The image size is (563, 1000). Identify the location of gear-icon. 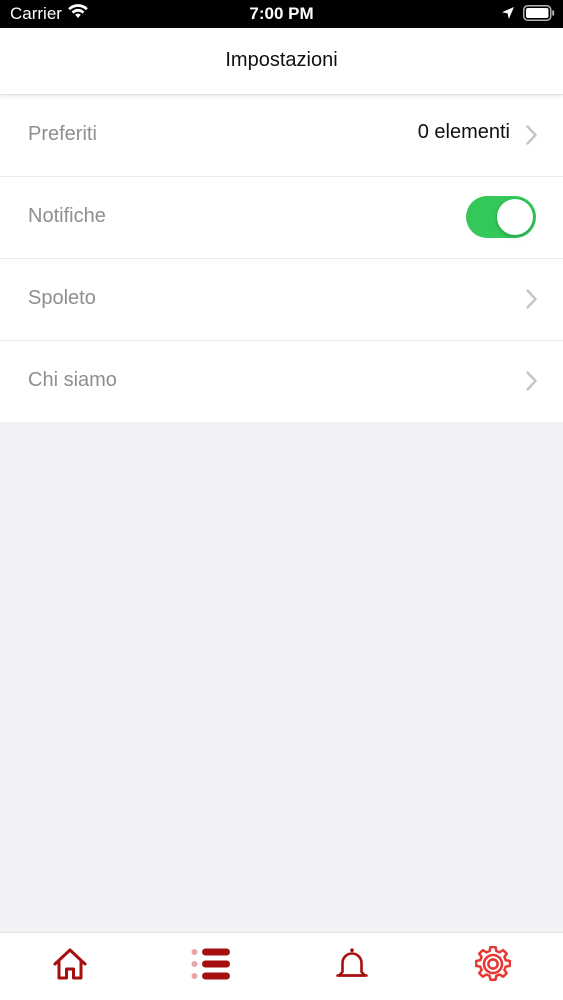
(492, 966).